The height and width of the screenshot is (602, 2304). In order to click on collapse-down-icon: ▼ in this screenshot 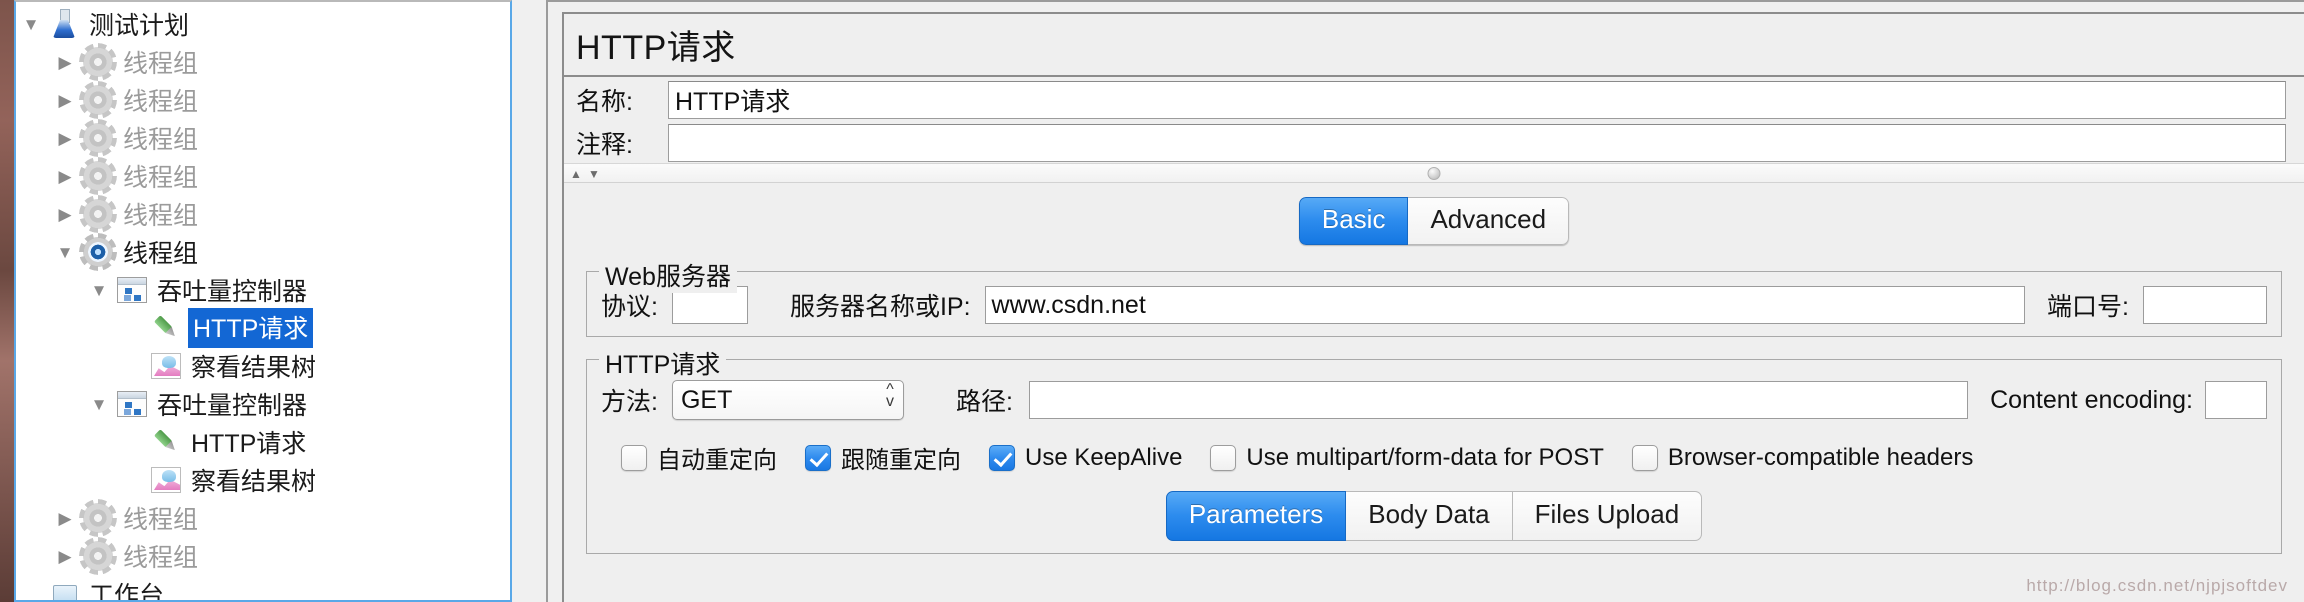, I will do `click(594, 174)`.